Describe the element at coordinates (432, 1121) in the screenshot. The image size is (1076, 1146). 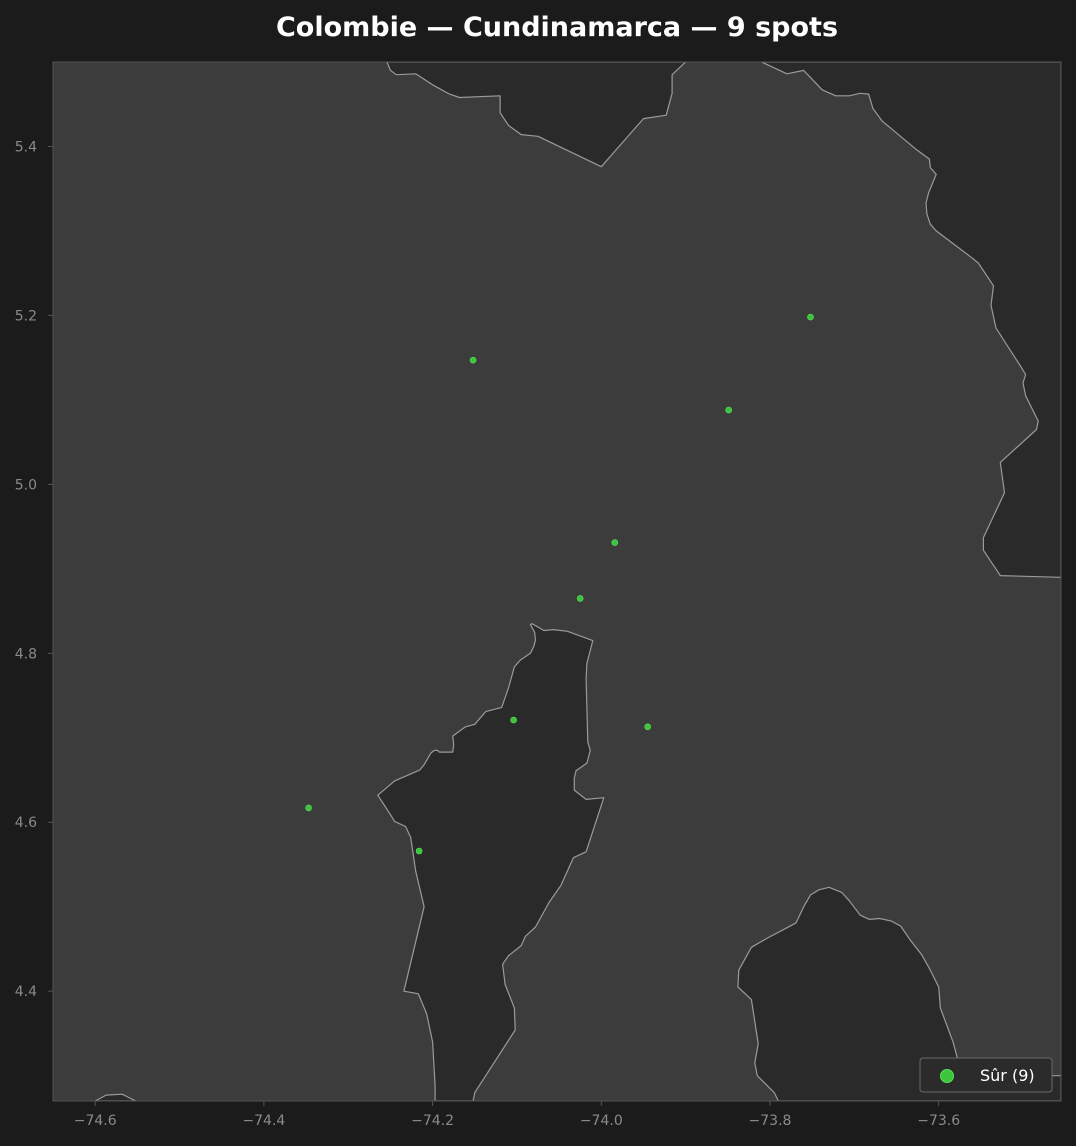
I see `x-tick-label: −74.2` at that location.